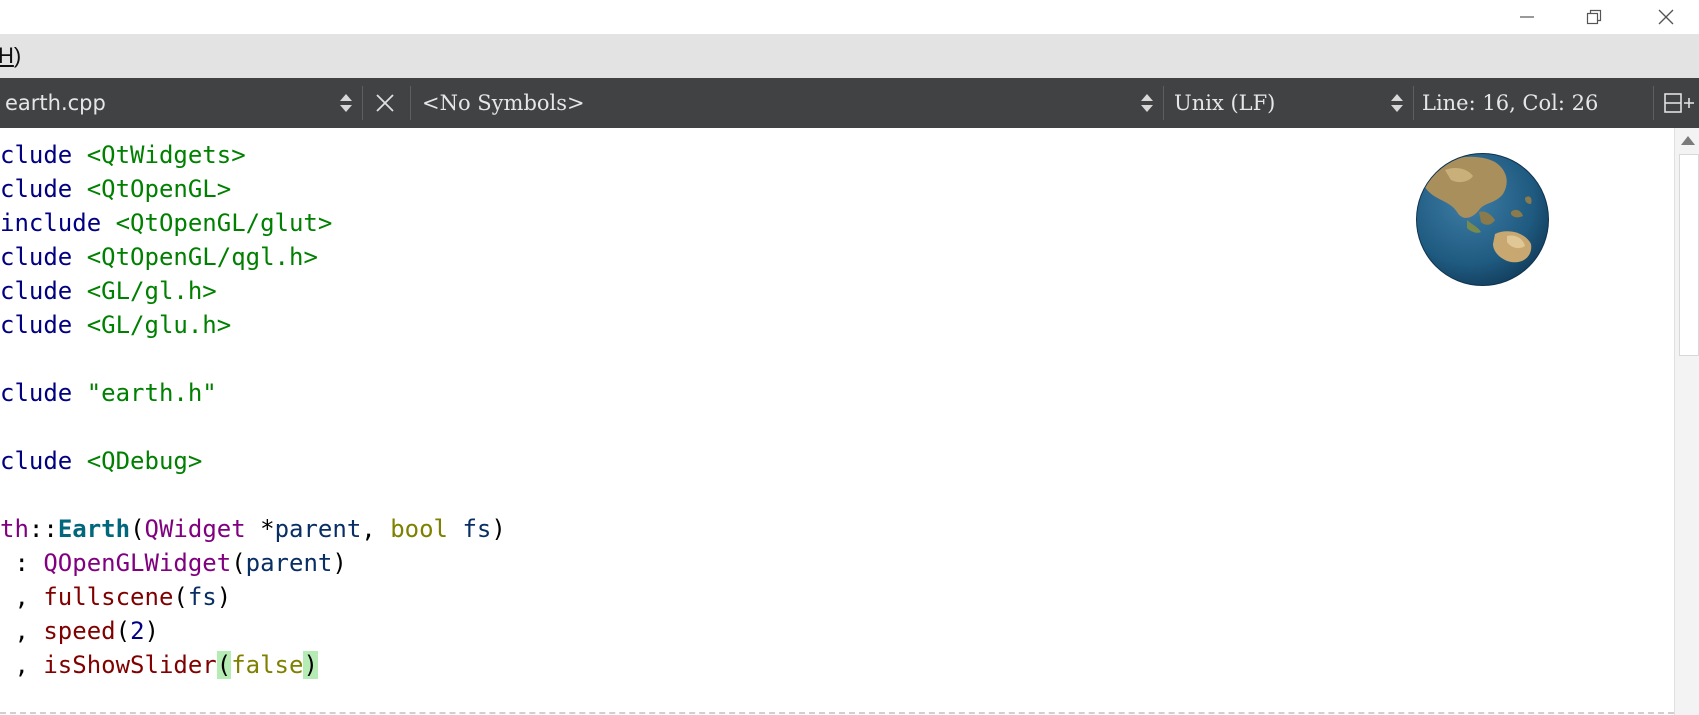  I want to click on code-line: clude <QDebug>, so click(253, 461).